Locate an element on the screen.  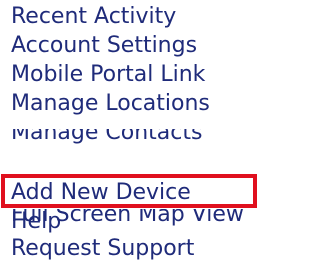
menu-item-request-support: Request Support is located at coordinates (102, 249).